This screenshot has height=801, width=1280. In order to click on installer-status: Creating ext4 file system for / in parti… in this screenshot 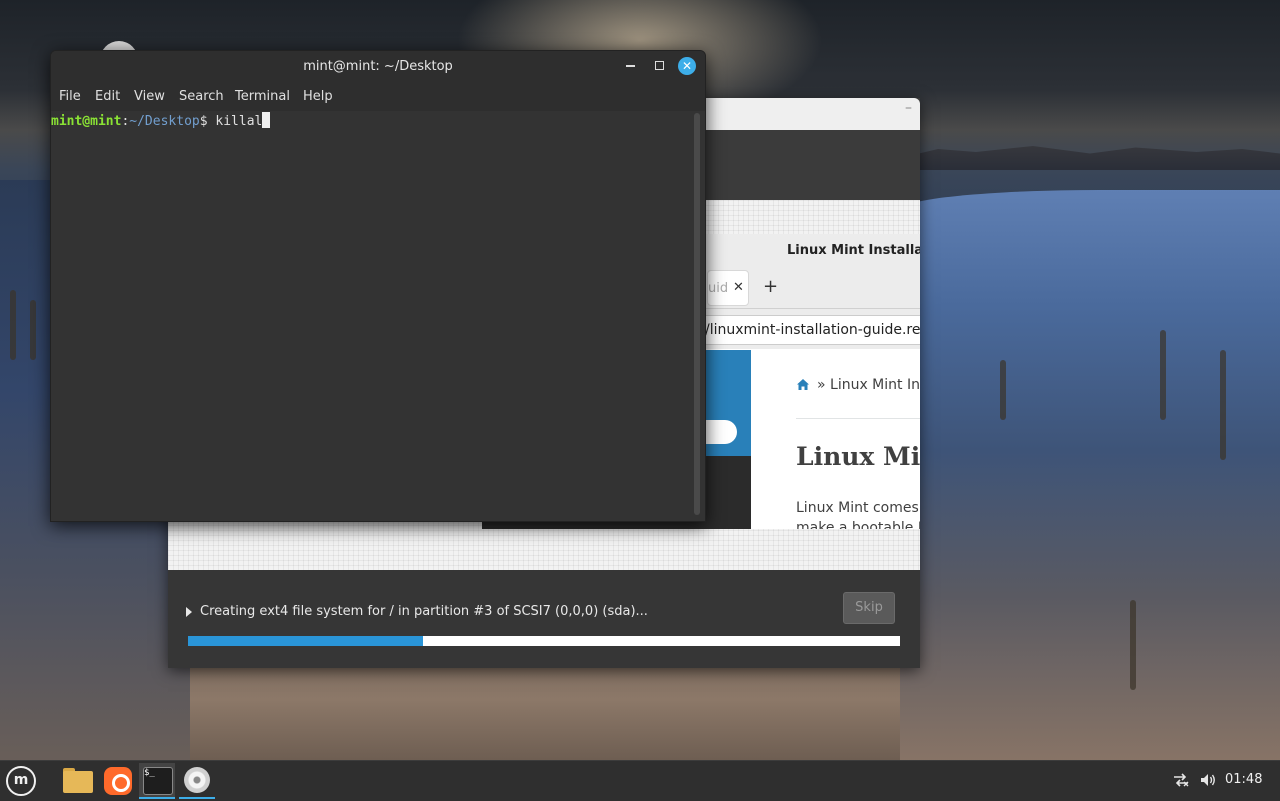, I will do `click(417, 611)`.